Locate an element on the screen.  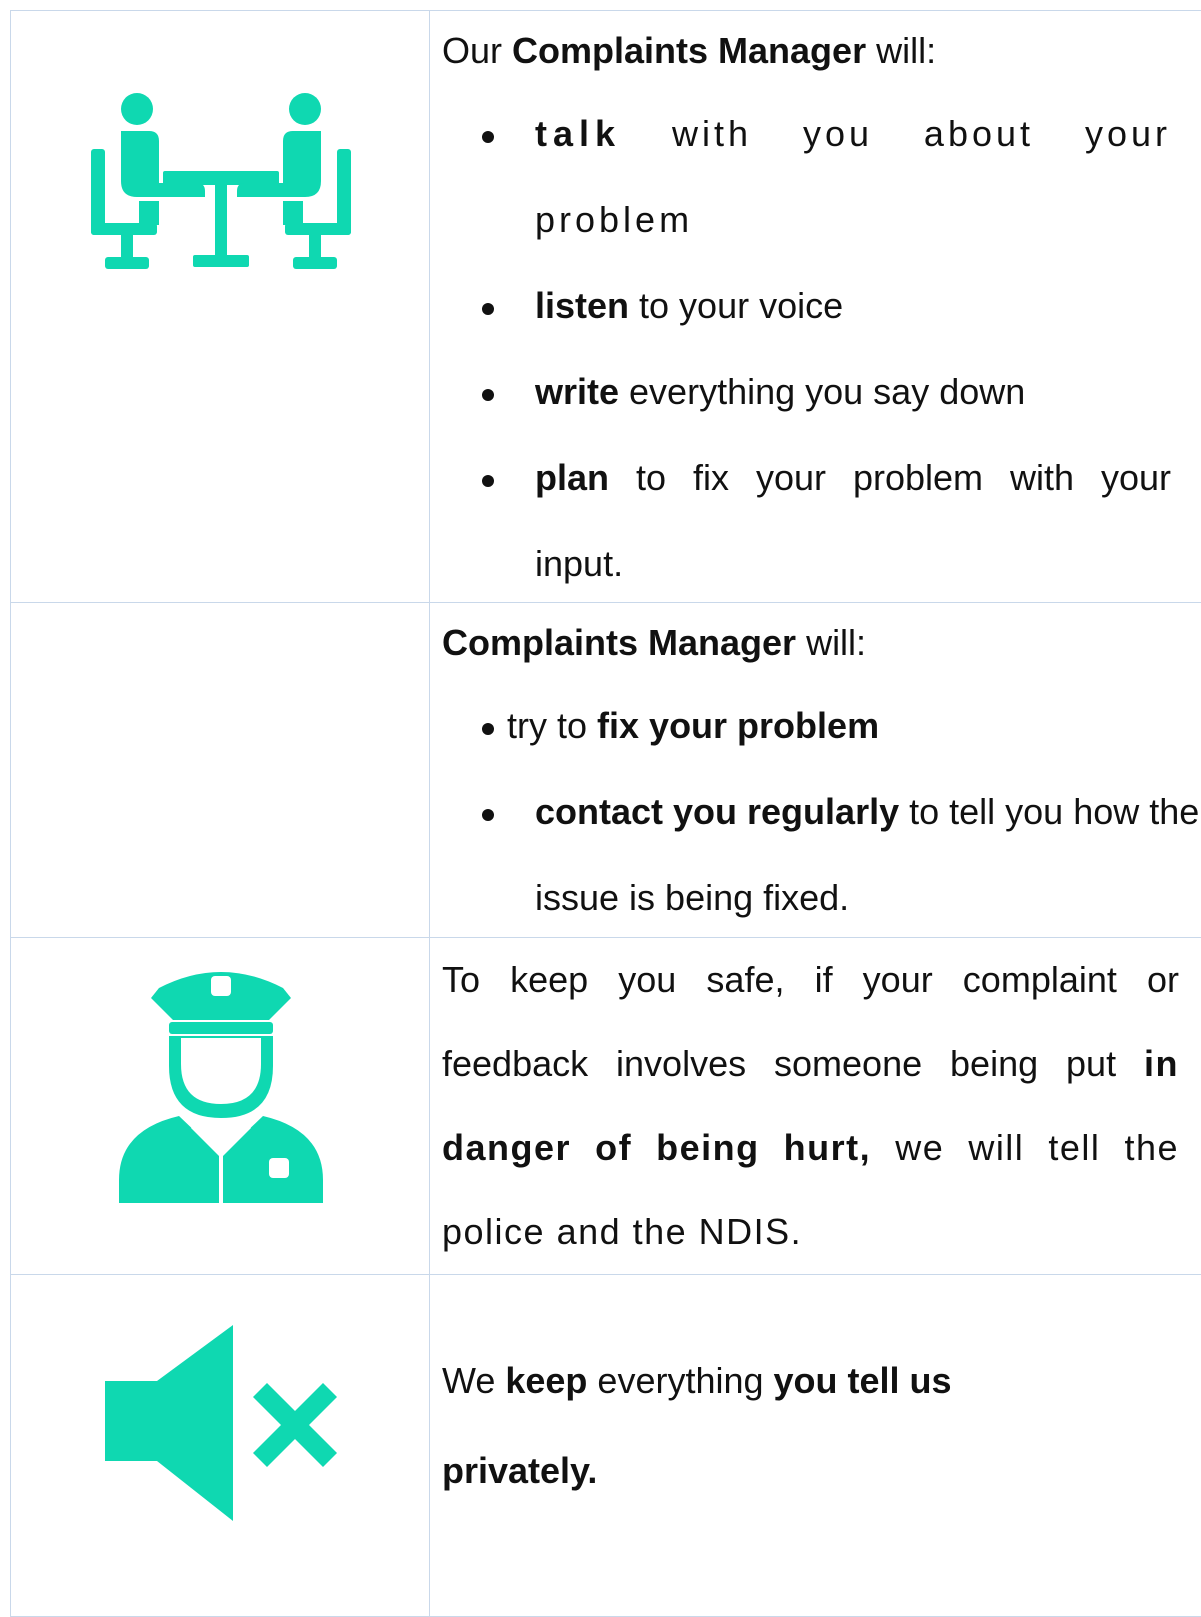
police-officer-icon is located at coordinates (221, 1087).